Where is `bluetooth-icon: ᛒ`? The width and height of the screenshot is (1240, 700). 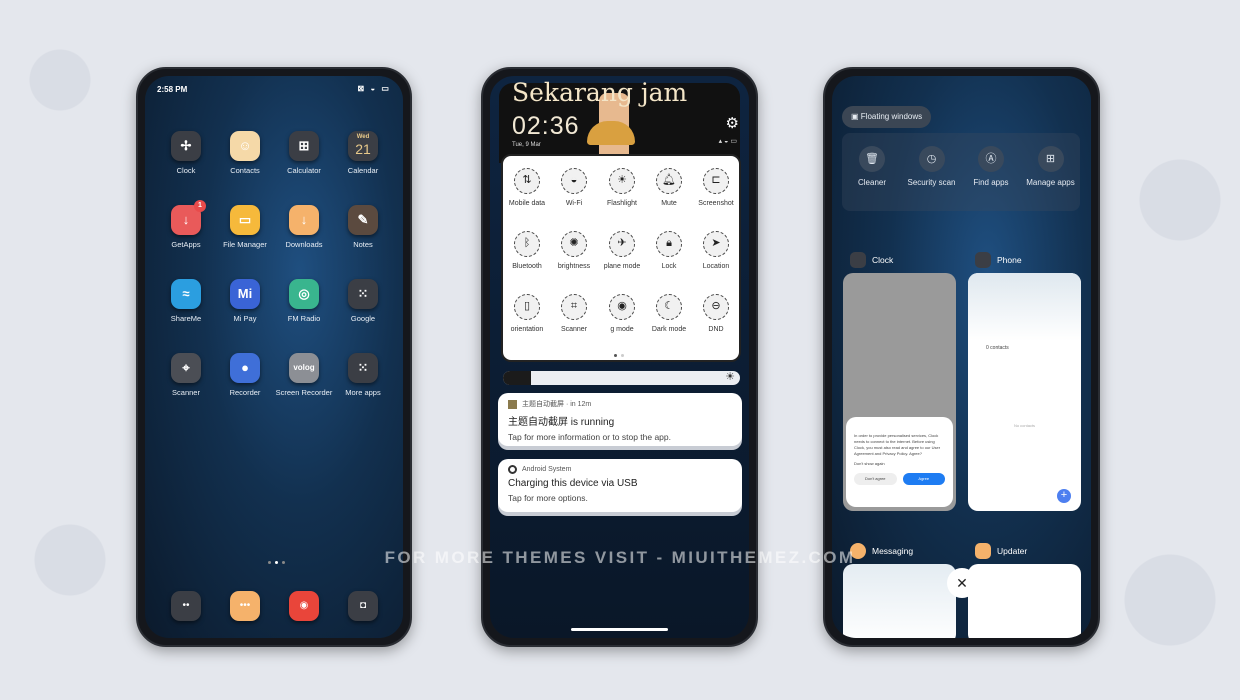 bluetooth-icon: ᛒ is located at coordinates (527, 244).